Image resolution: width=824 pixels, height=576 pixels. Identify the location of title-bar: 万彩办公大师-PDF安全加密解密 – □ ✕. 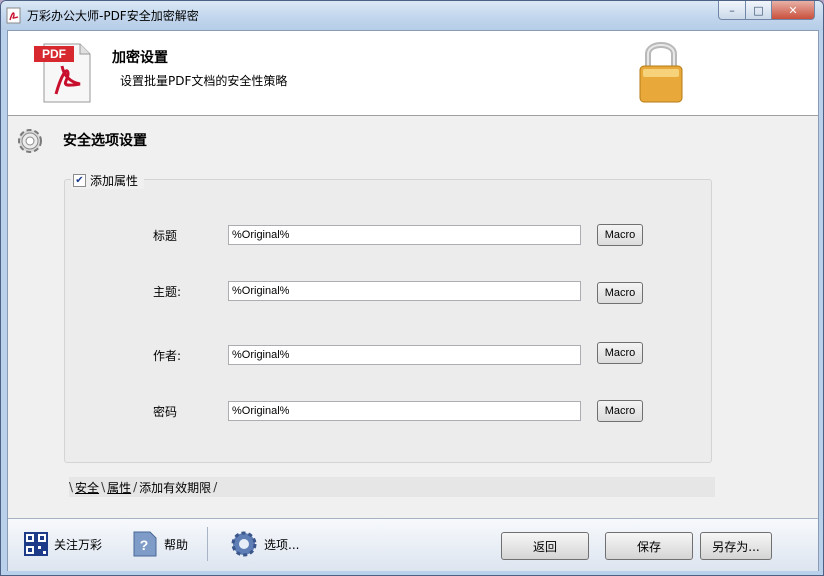
(412, 15).